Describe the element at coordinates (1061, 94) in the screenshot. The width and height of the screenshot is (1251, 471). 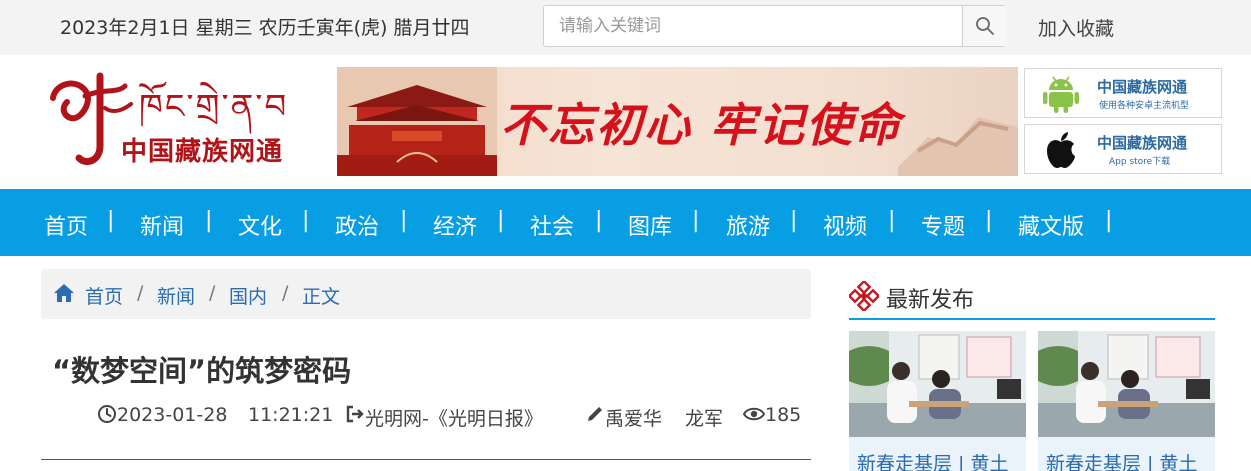
I see `android-icon` at that location.